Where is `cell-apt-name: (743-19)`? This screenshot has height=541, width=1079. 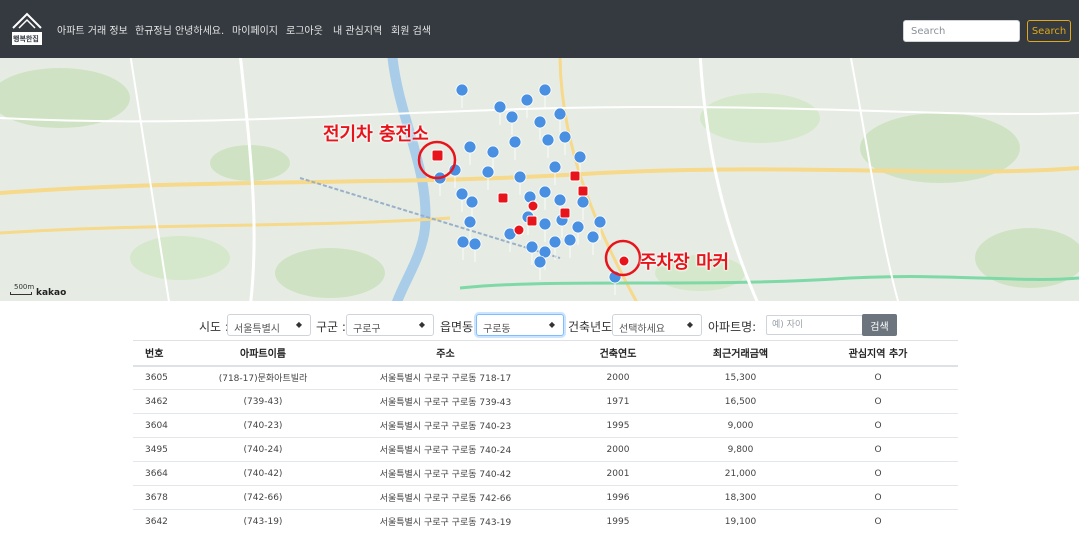 cell-apt-name: (743-19) is located at coordinates (263, 521).